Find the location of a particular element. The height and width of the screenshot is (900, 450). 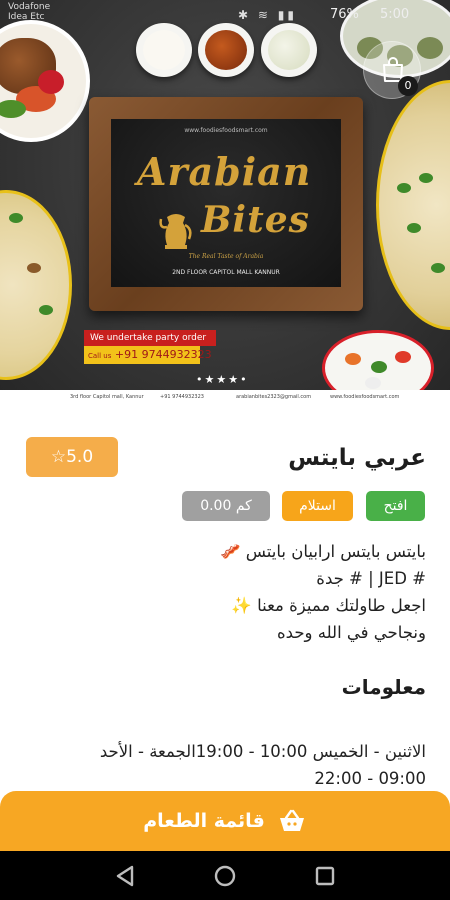

logo-tagline: The Real Taste of Arabia is located at coordinates (226, 256).